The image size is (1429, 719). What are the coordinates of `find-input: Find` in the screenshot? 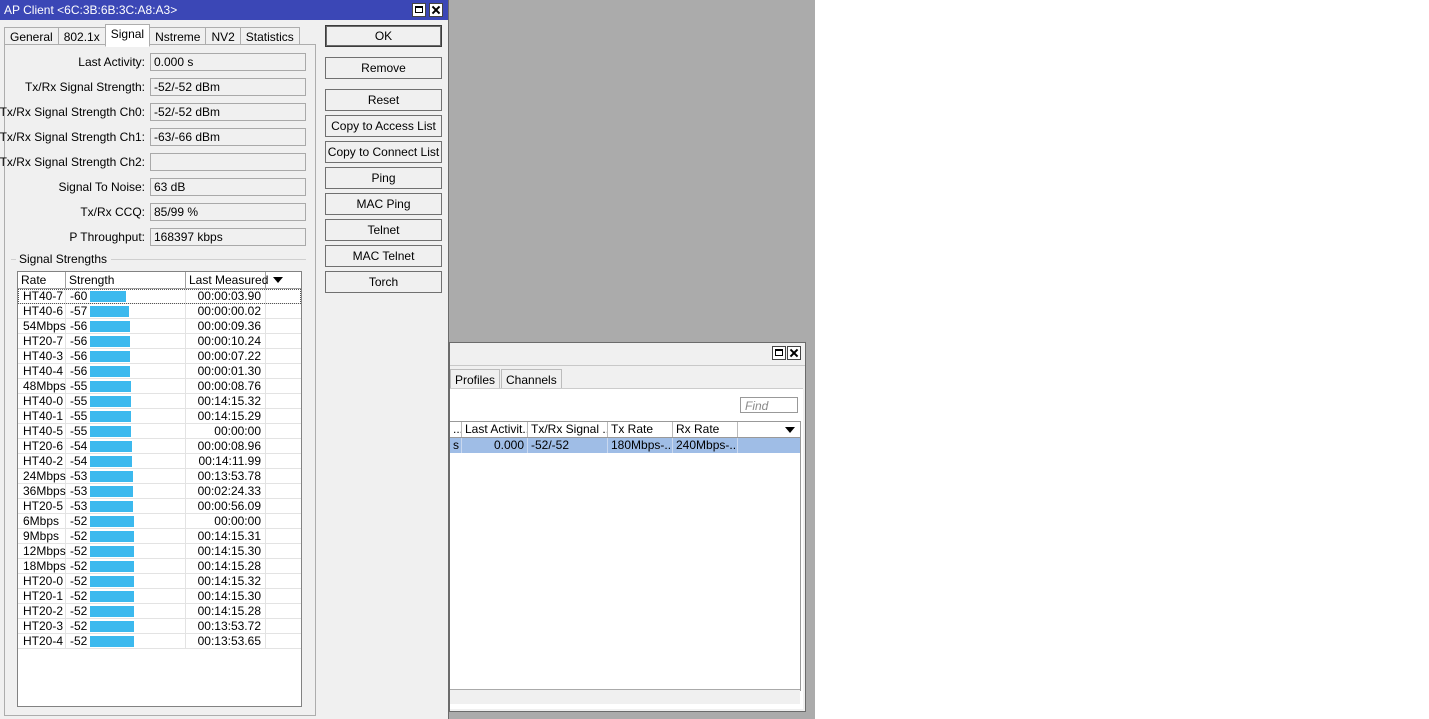 It's located at (769, 405).